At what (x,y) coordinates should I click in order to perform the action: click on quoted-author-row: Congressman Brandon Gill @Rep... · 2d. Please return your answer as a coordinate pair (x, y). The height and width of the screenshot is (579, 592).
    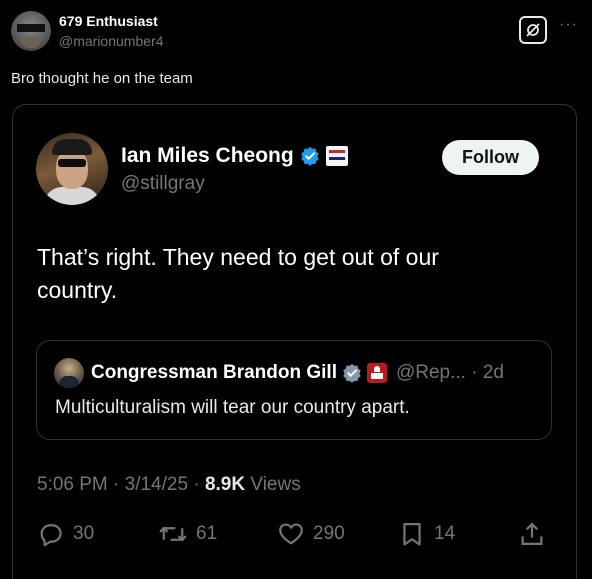
    Looking at the image, I should click on (297, 373).